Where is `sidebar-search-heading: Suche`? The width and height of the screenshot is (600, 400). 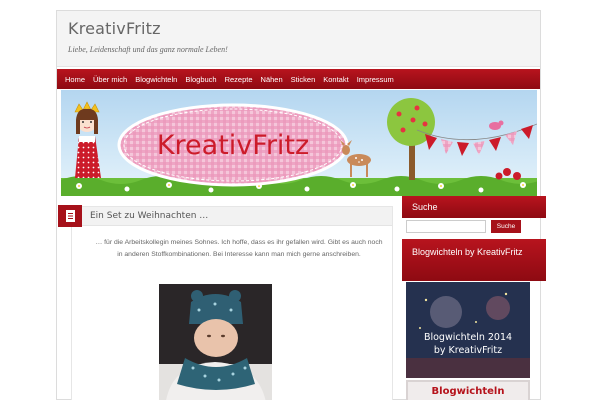 sidebar-search-heading: Suche is located at coordinates (474, 207).